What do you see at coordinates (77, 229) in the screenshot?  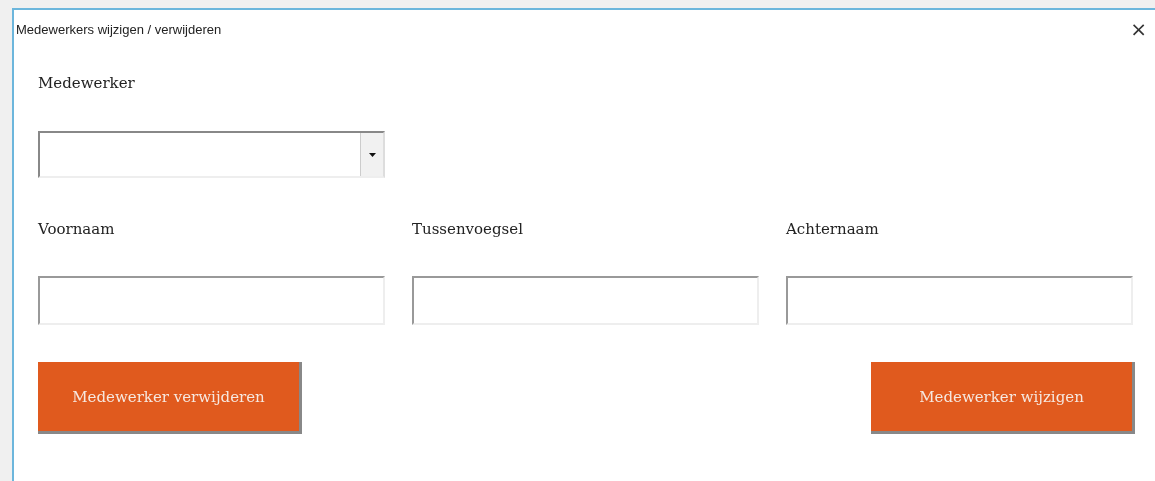 I see `field-label: Voornaam` at bounding box center [77, 229].